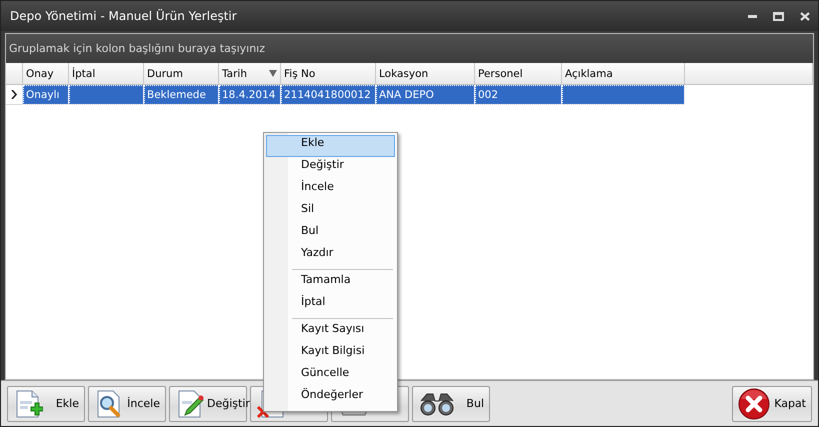  What do you see at coordinates (330, 256) in the screenshot?
I see `menu-item: Yazdır` at bounding box center [330, 256].